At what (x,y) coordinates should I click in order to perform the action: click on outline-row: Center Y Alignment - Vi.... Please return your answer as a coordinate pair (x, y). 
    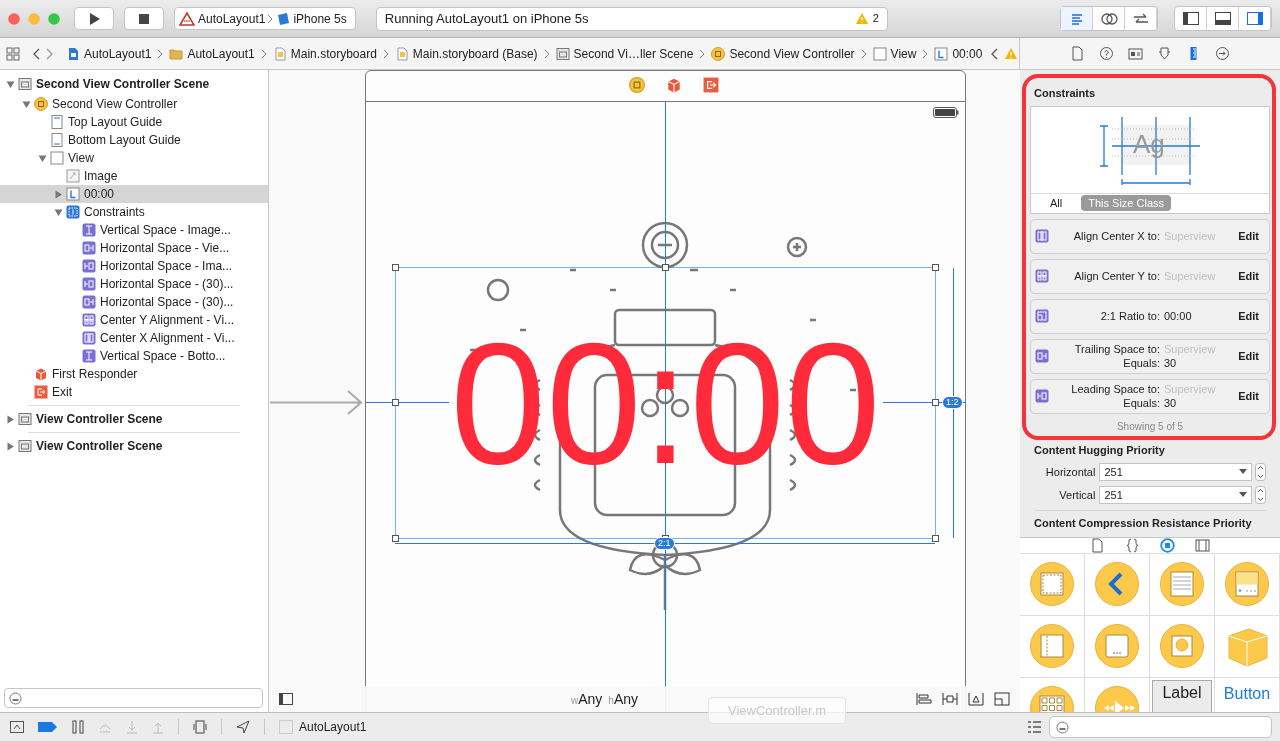
    Looking at the image, I should click on (134, 320).